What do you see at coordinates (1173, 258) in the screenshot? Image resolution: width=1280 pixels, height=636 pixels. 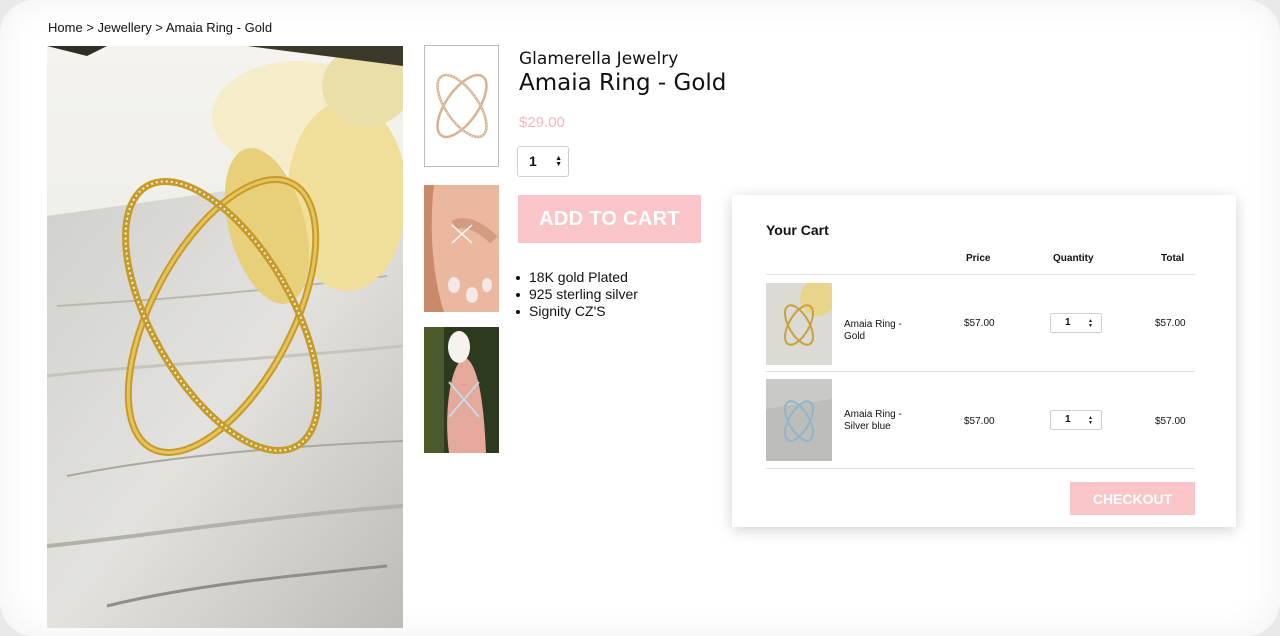 I see `column-header-total: Total` at bounding box center [1173, 258].